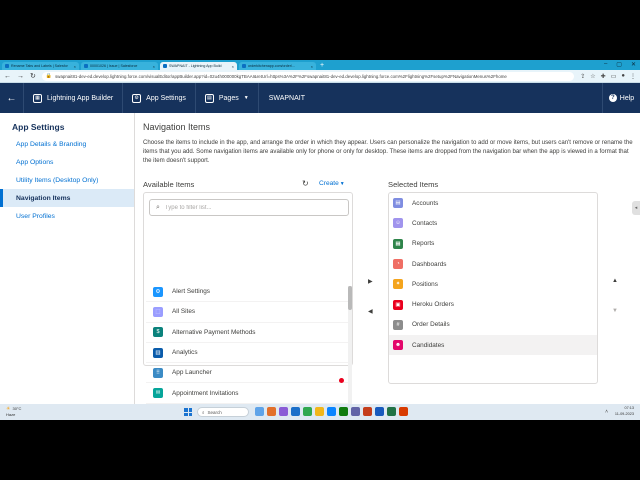 The width and height of the screenshot is (640, 480). I want to click on filter-search-box: ⌕, so click(249, 207).